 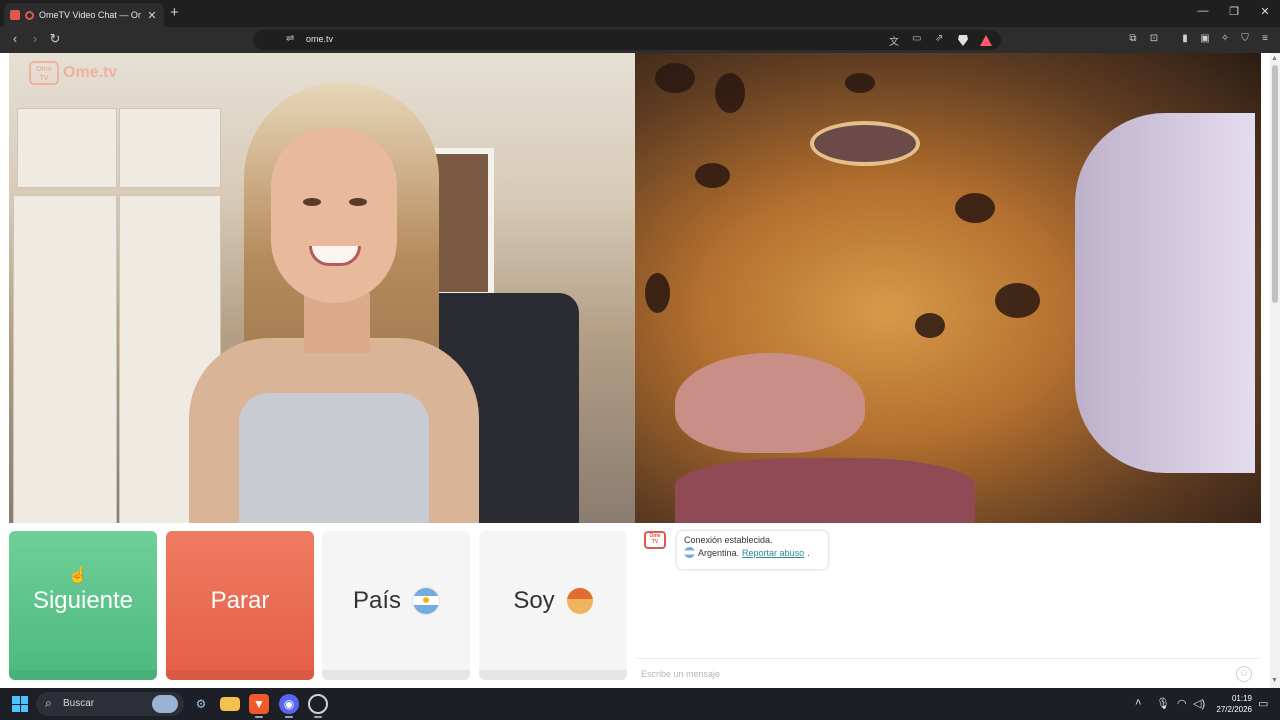 What do you see at coordinates (1245, 38) in the screenshot?
I see `vpn-icon: ⛉` at bounding box center [1245, 38].